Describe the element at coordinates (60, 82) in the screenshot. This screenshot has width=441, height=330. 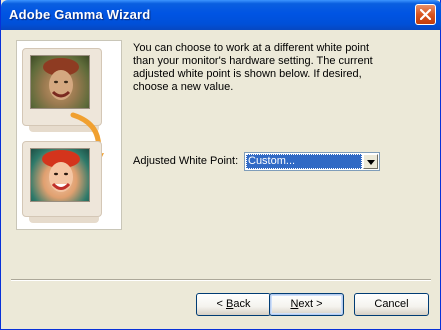
I see `portrait-before` at that location.